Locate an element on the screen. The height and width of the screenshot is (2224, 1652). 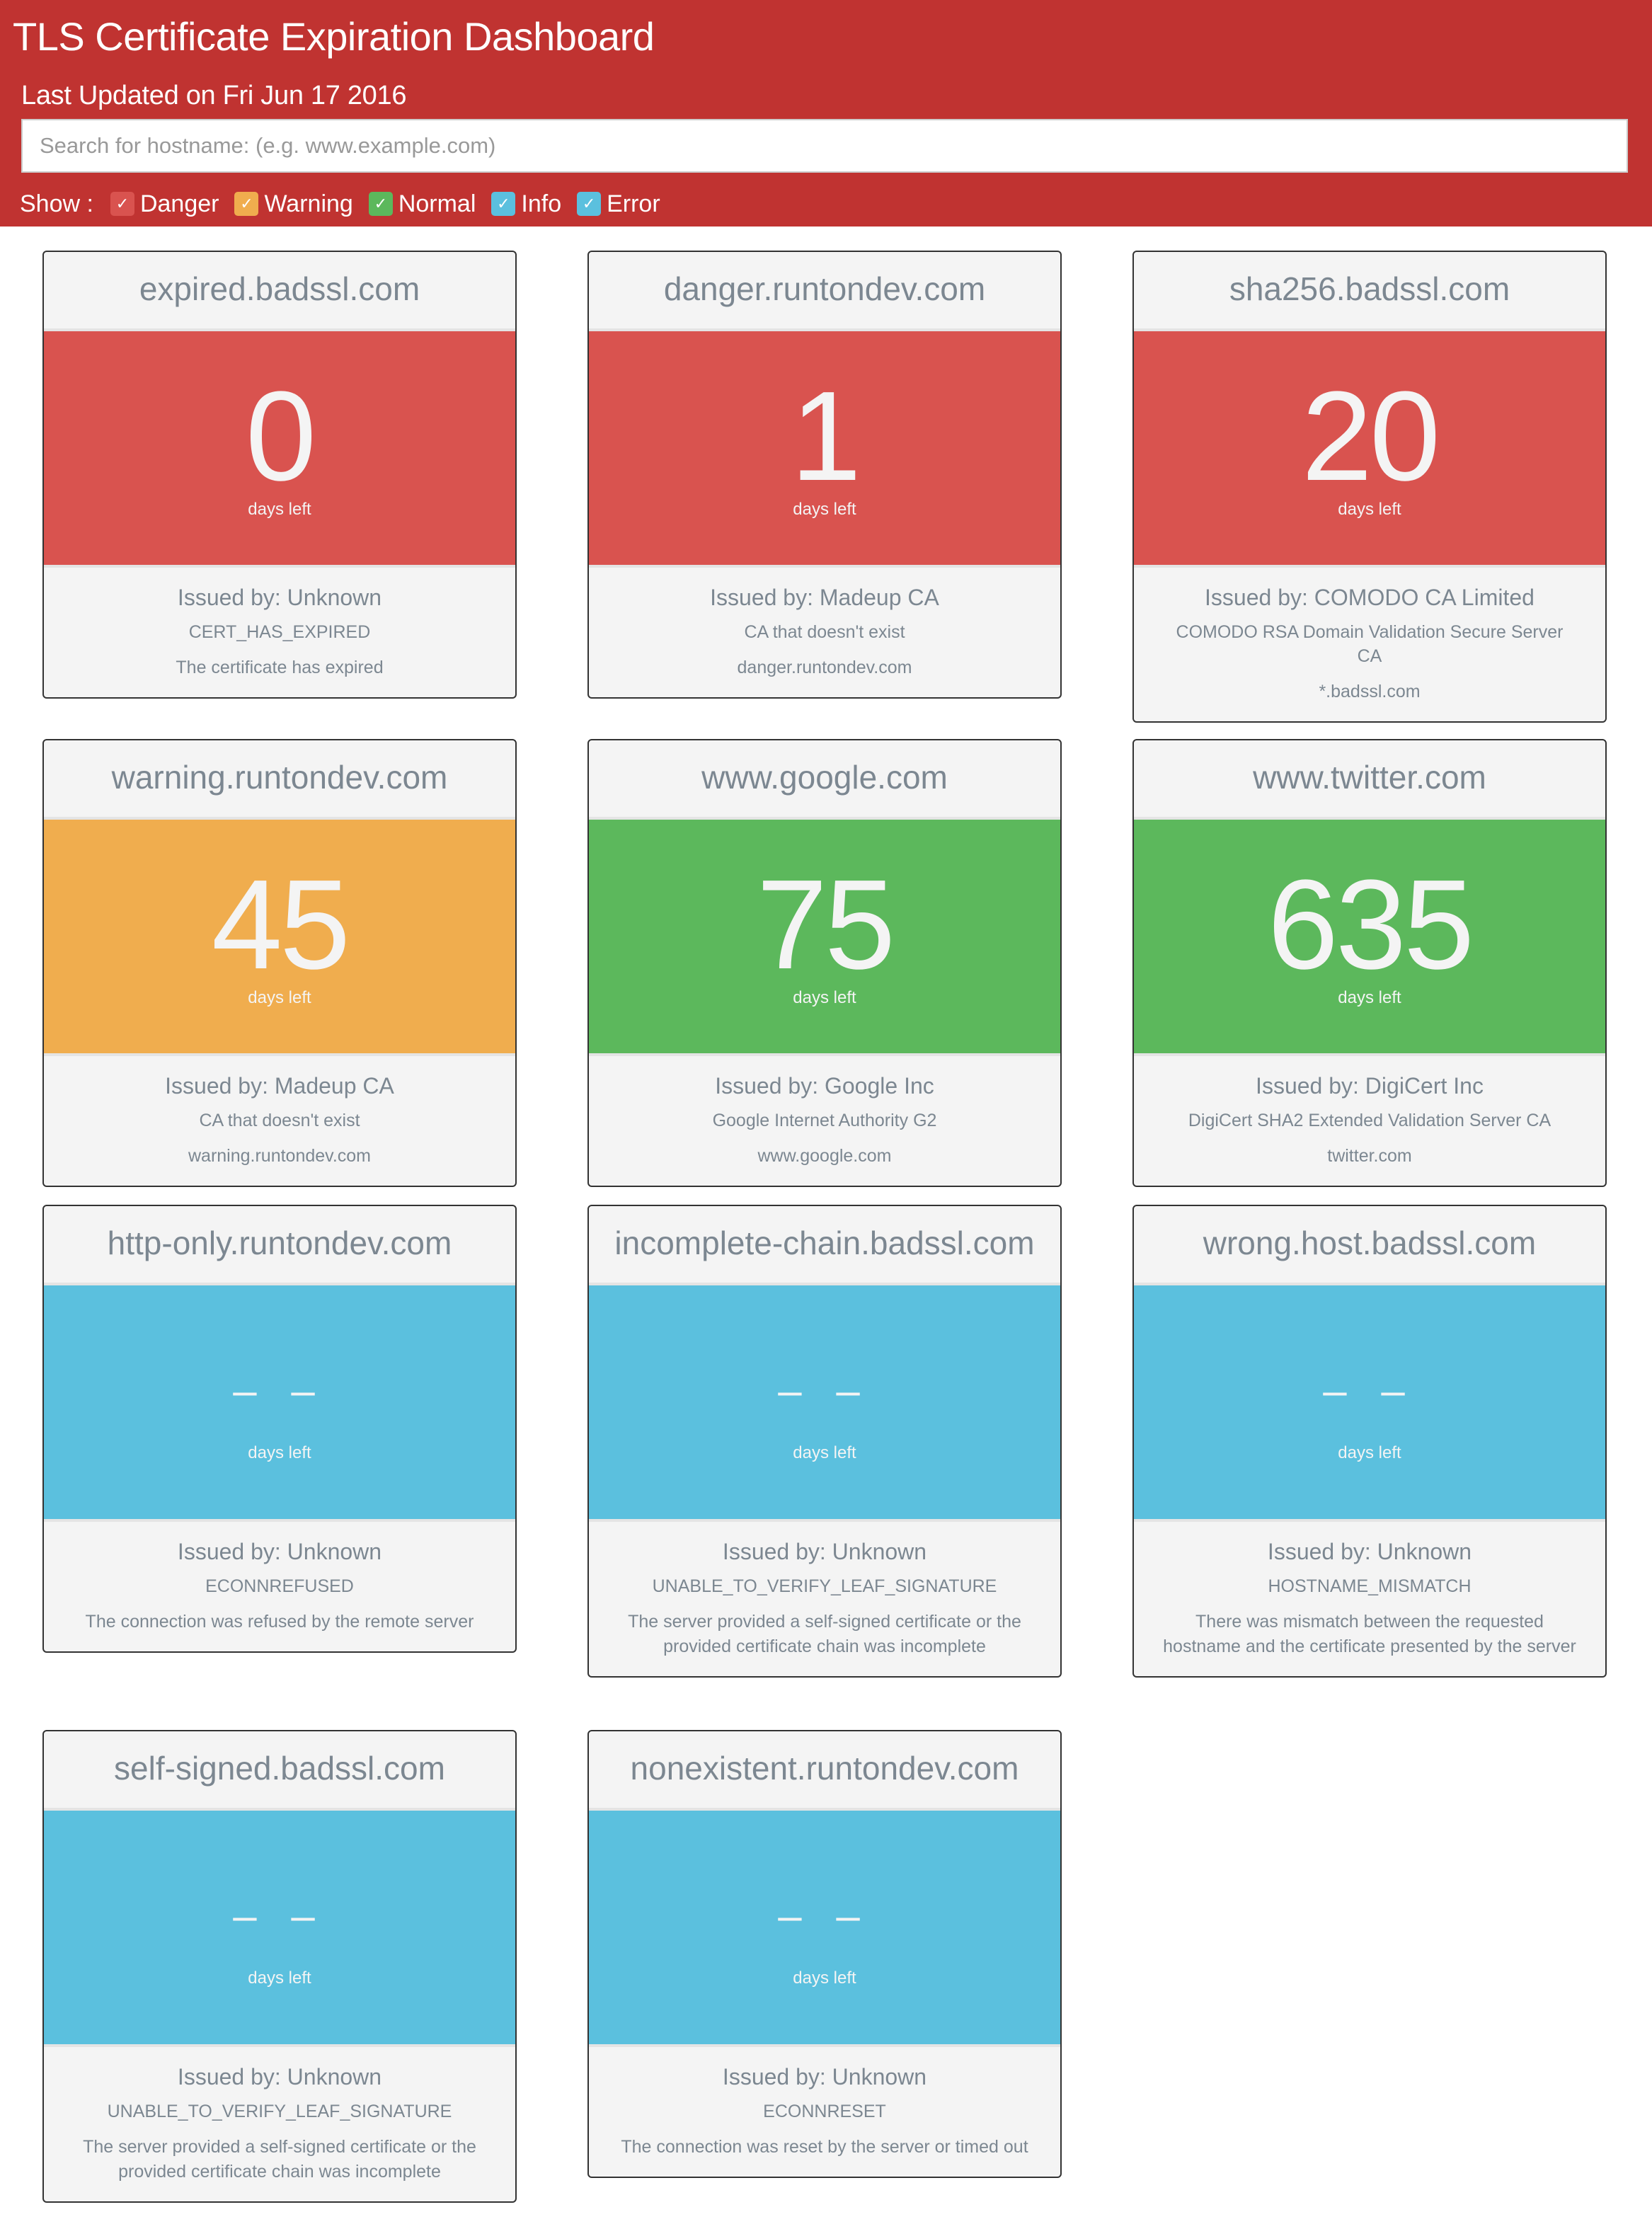
card-hostname: nonexistent.runtondev.com is located at coordinates (825, 1771).